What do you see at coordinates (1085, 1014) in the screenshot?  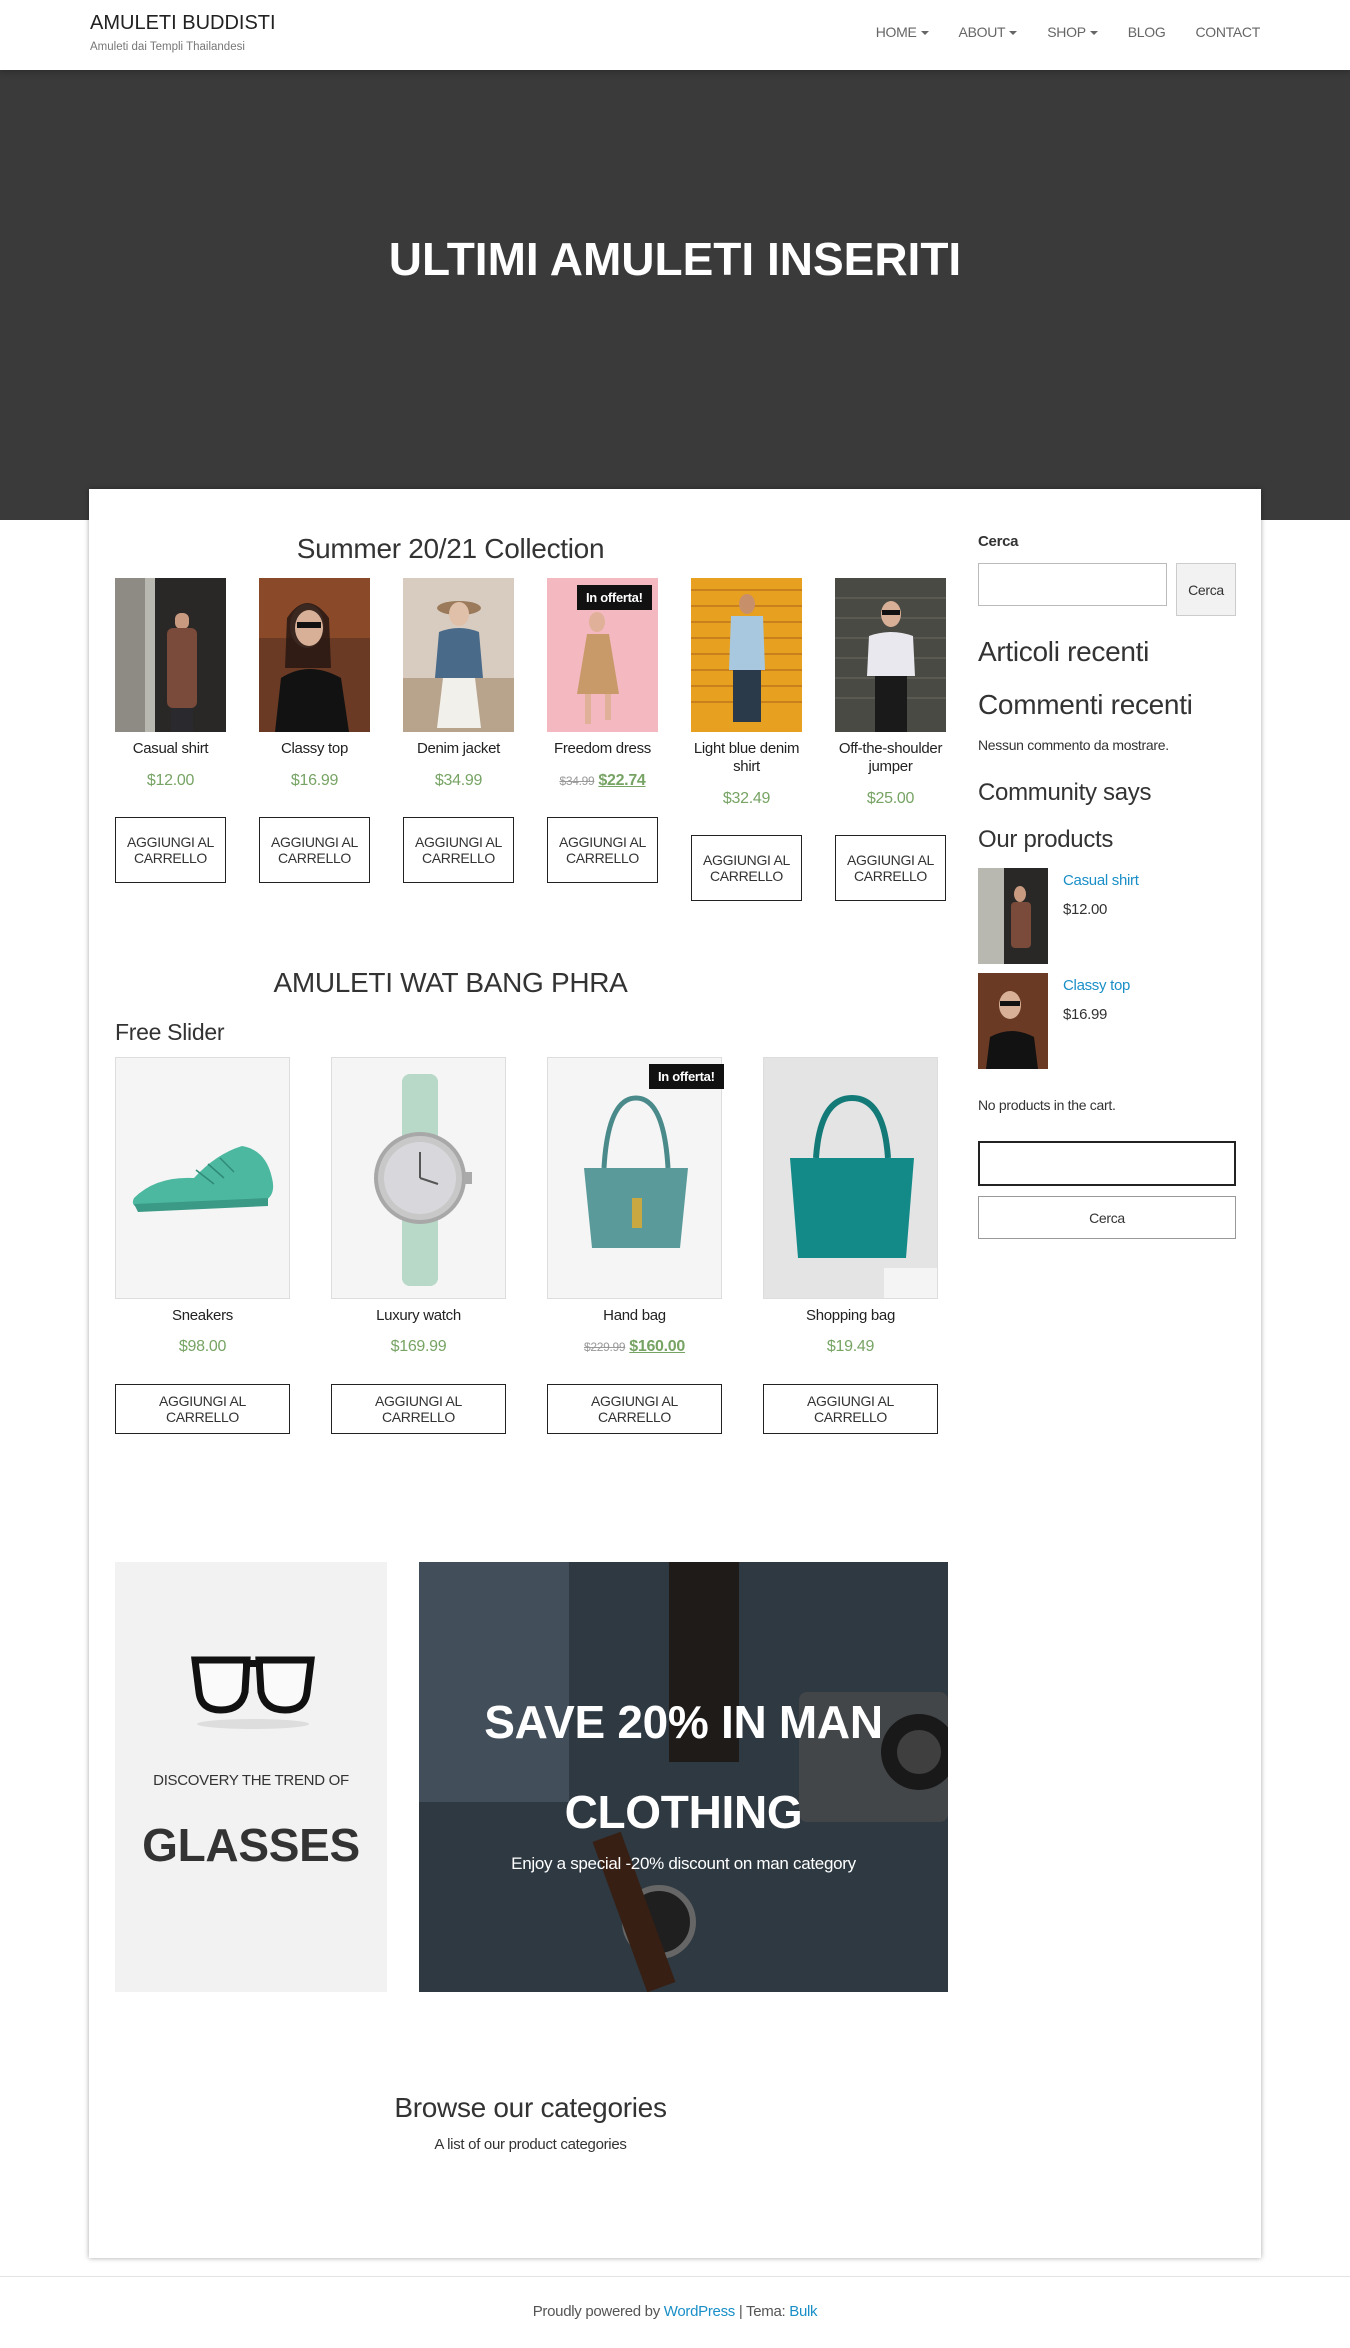 I see `sidebar-product-price: $16.99` at bounding box center [1085, 1014].